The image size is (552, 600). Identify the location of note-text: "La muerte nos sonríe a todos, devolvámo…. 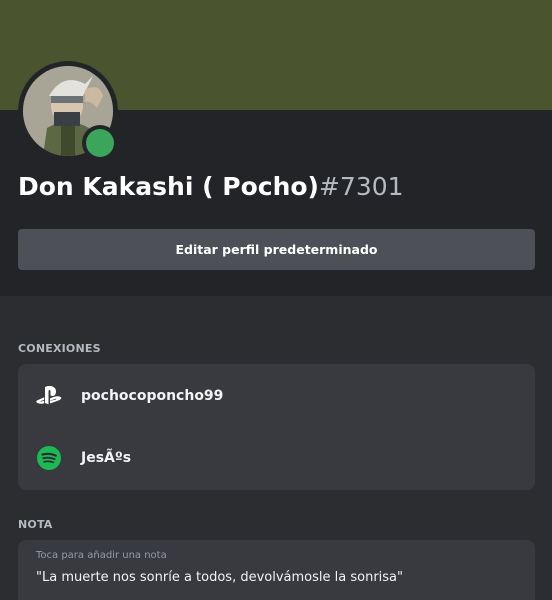
(219, 577).